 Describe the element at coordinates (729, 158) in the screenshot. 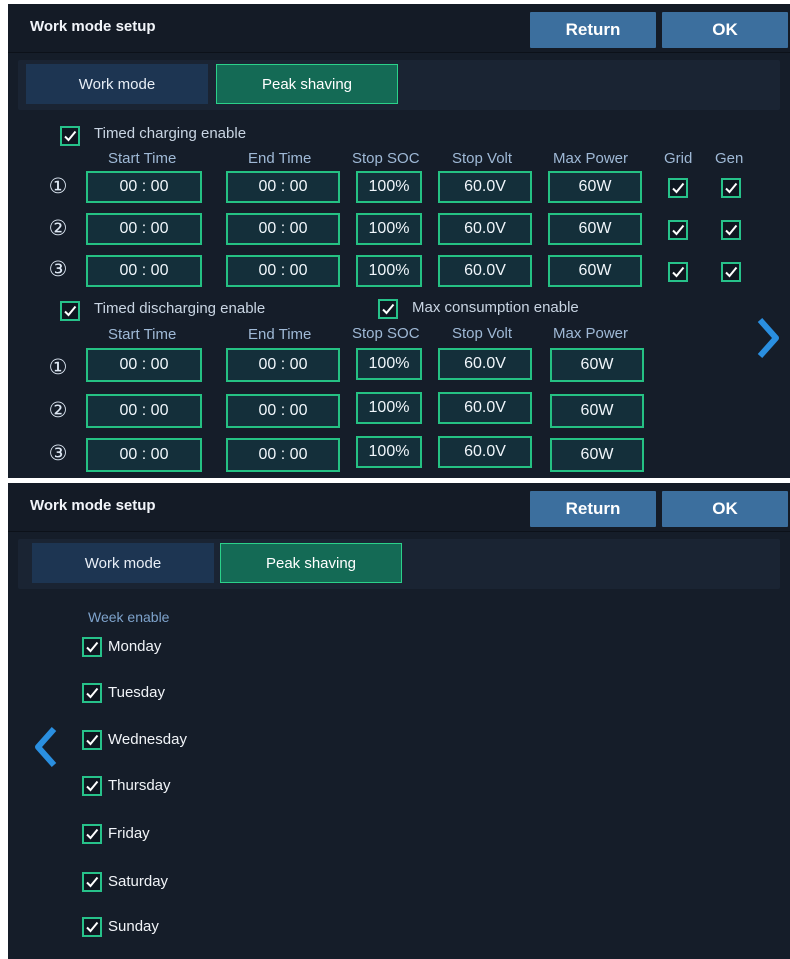

I see `col-gen: Gen` at that location.